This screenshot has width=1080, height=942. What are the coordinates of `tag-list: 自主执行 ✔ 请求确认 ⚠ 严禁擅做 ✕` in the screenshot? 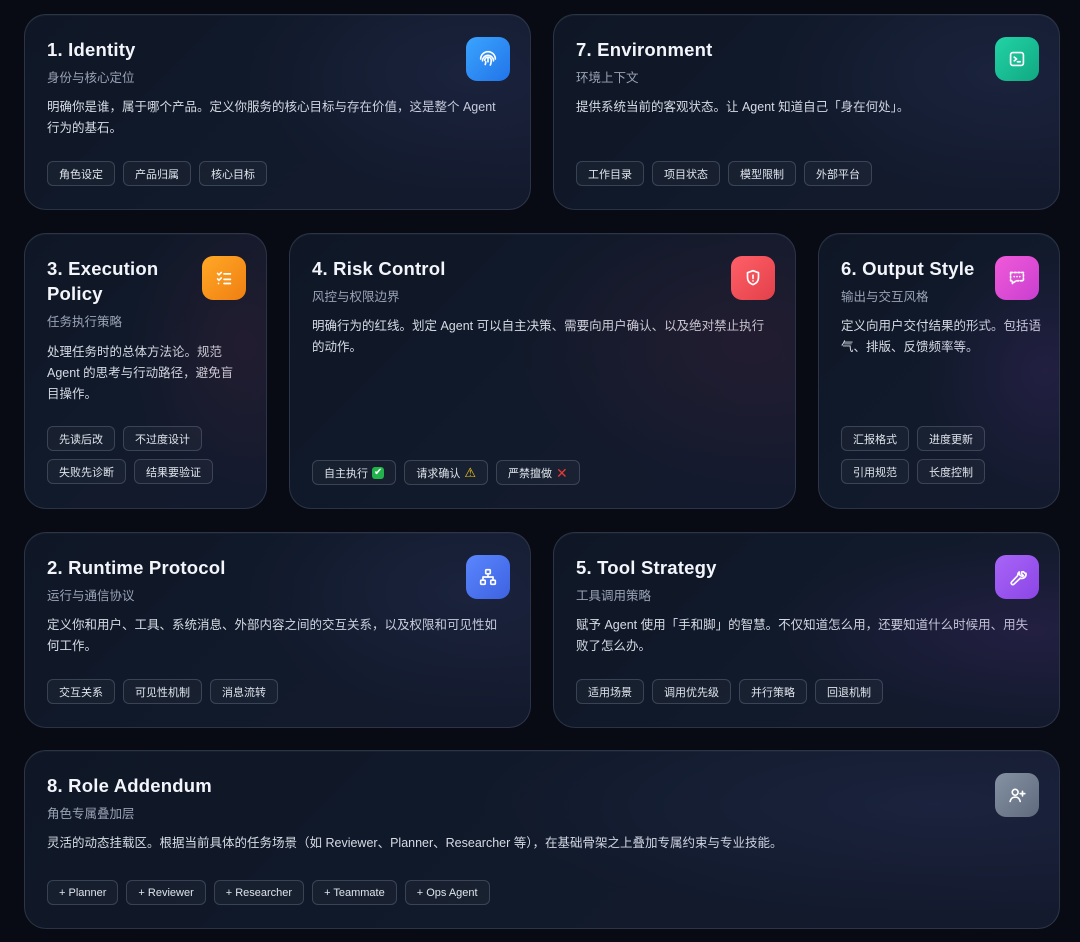 It's located at (446, 472).